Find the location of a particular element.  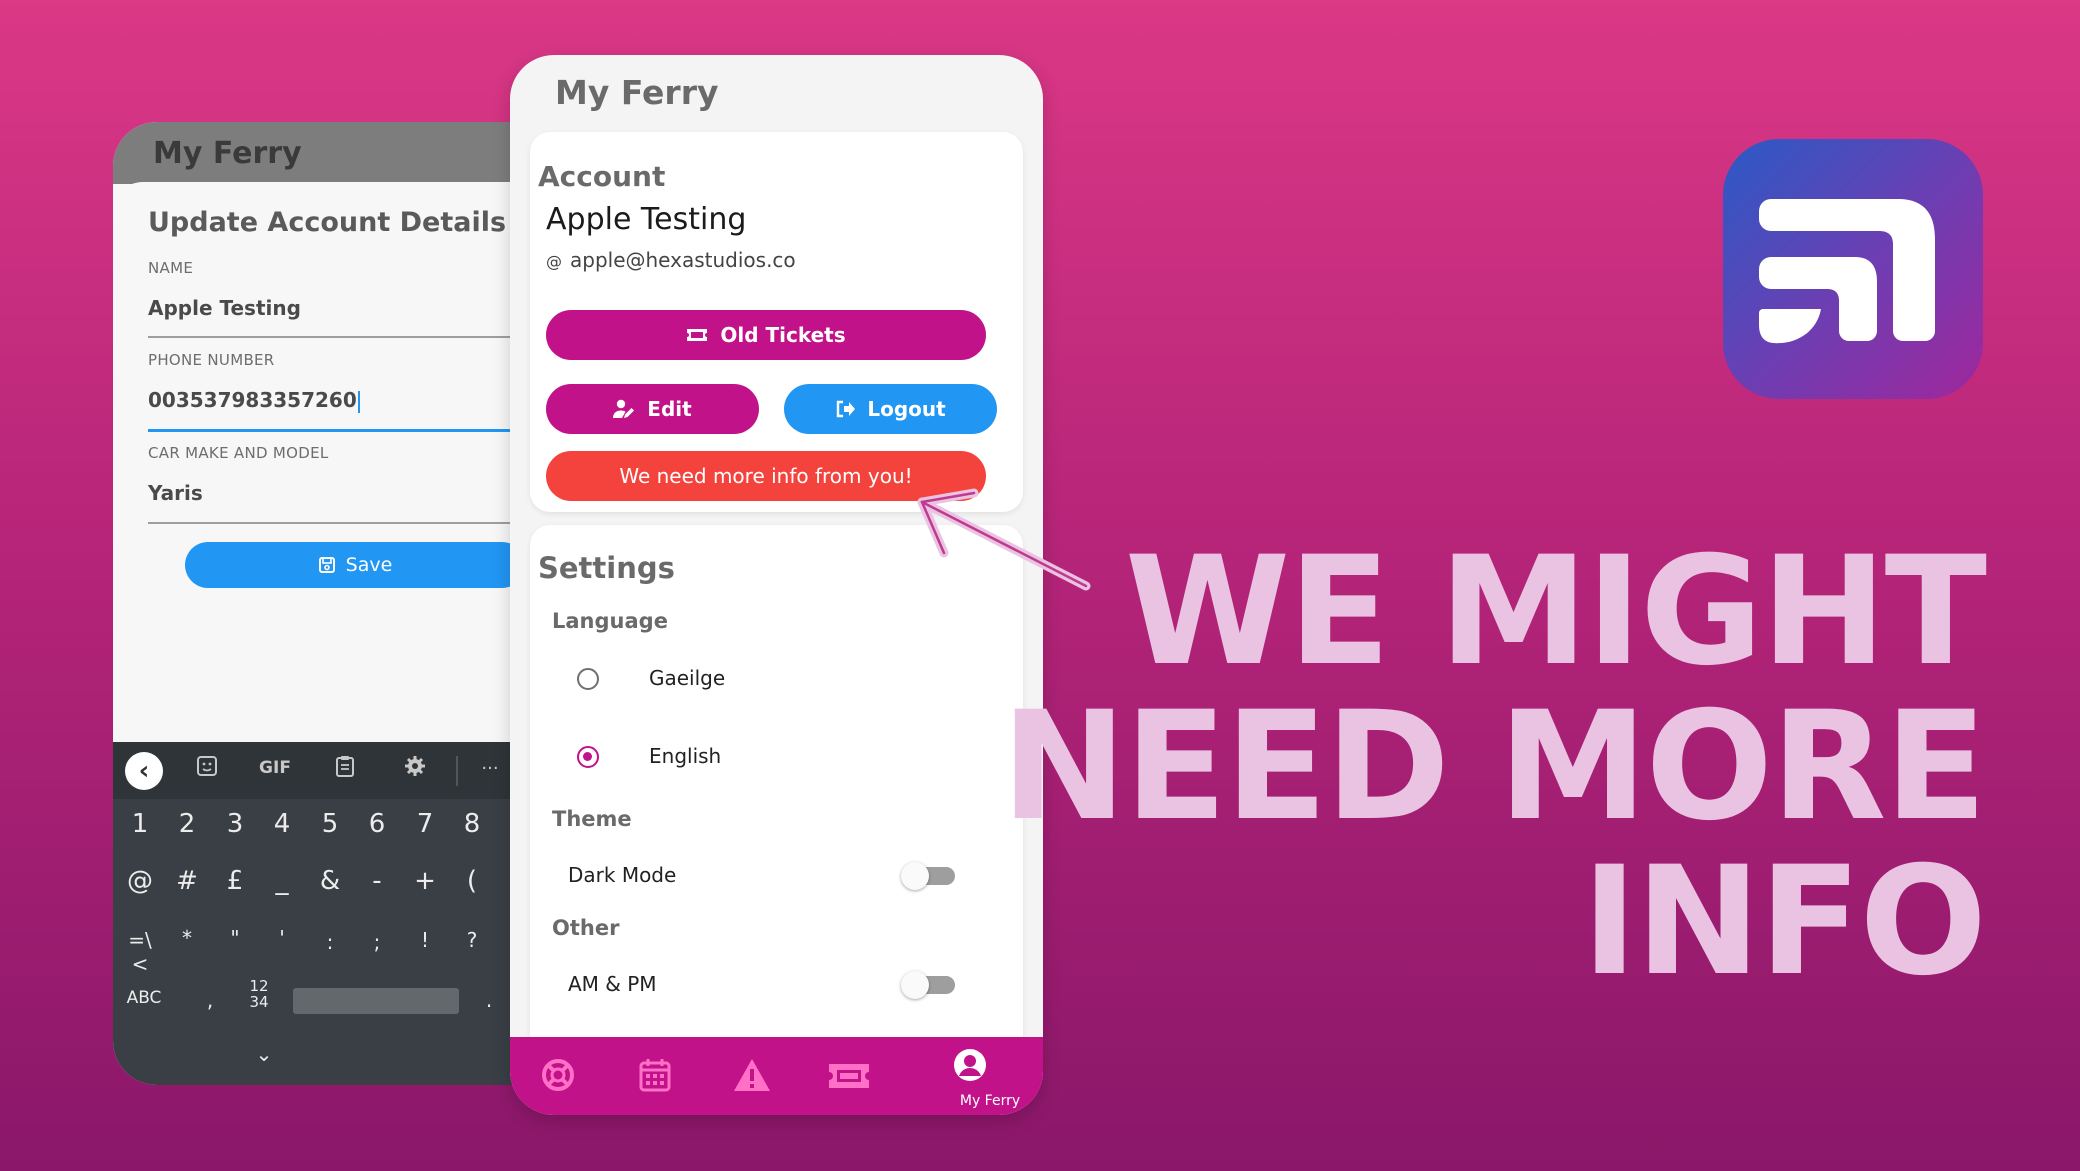

ampm-toggle is located at coordinates (928, 985).